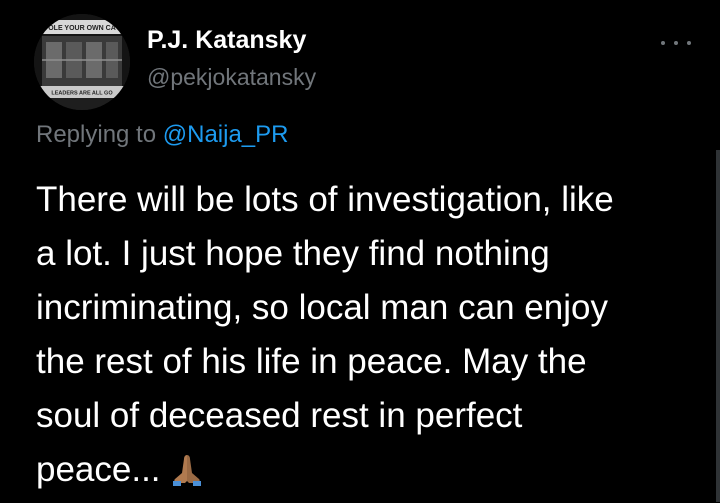  Describe the element at coordinates (82, 94) in the screenshot. I see `avatar-sign-bottom: LEADERS ARE ALL GO` at that location.